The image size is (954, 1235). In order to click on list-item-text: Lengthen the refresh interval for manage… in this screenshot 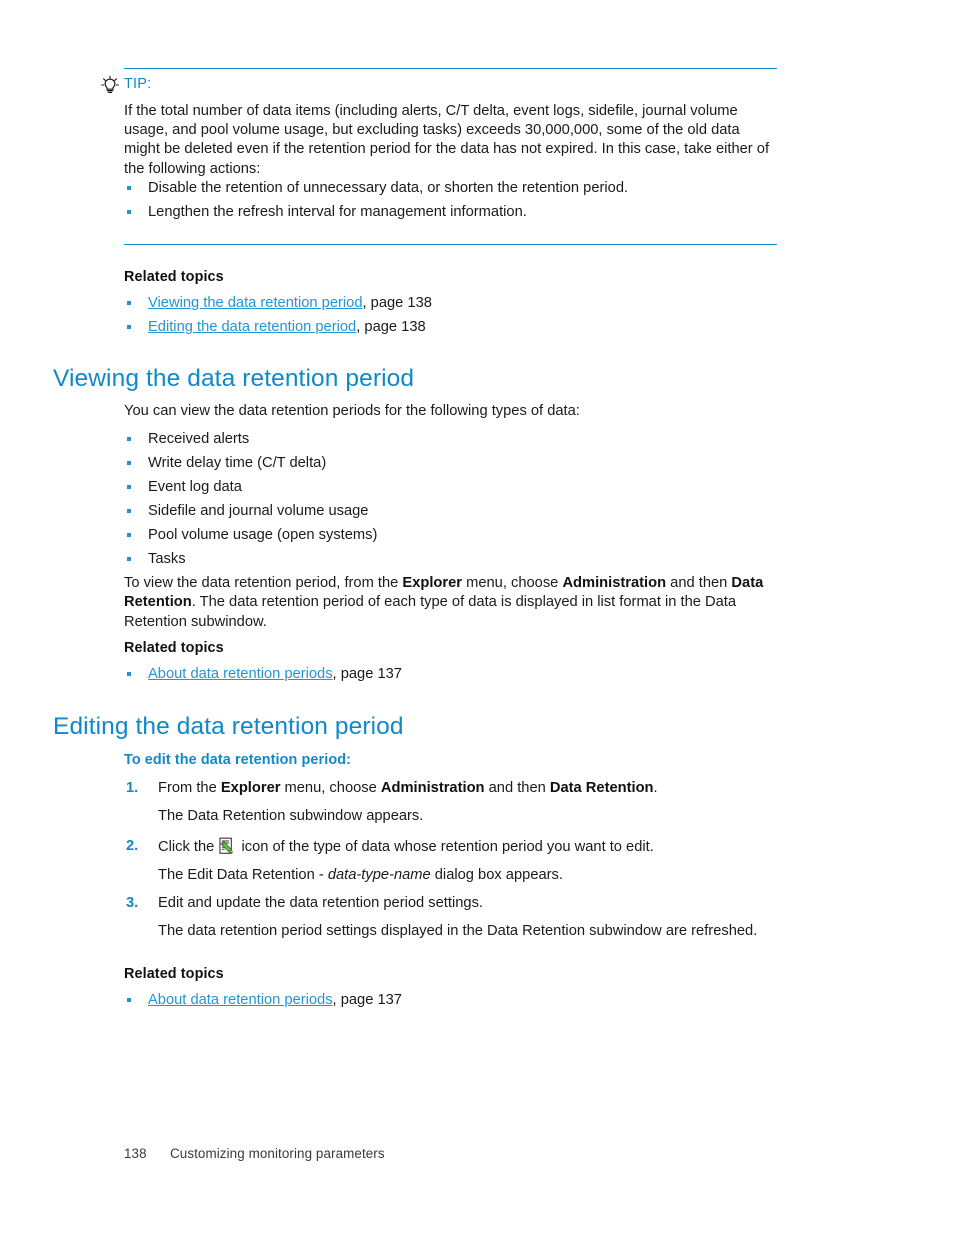, I will do `click(337, 211)`.